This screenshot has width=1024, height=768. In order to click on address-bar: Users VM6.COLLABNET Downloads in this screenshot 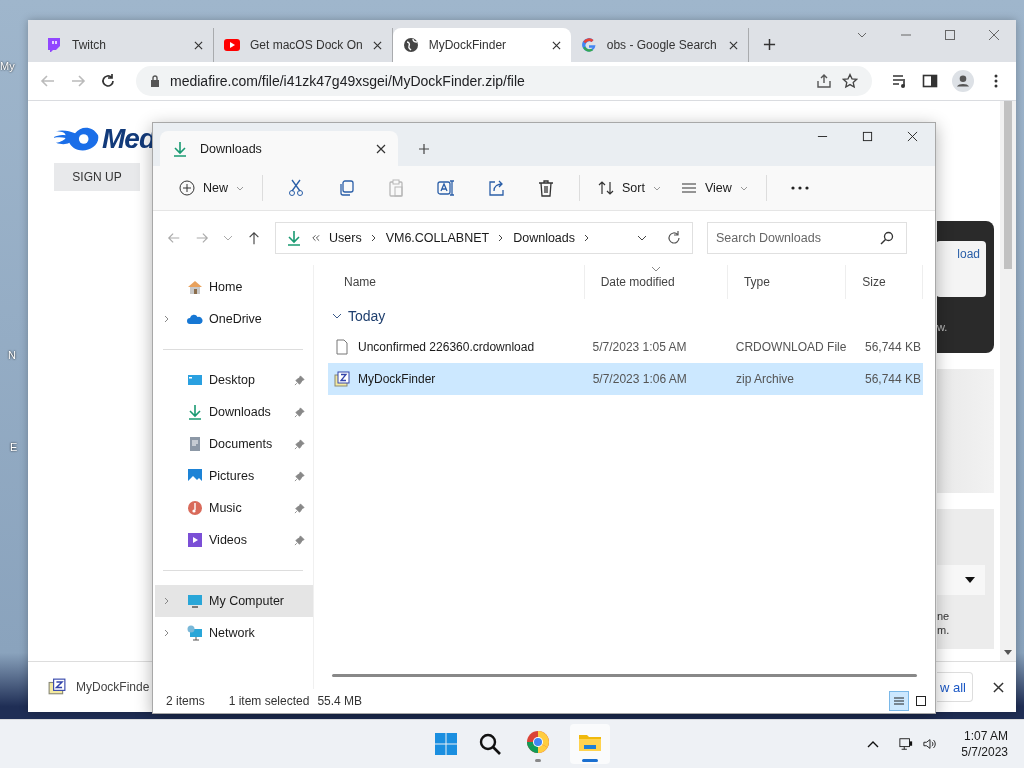, I will do `click(484, 238)`.